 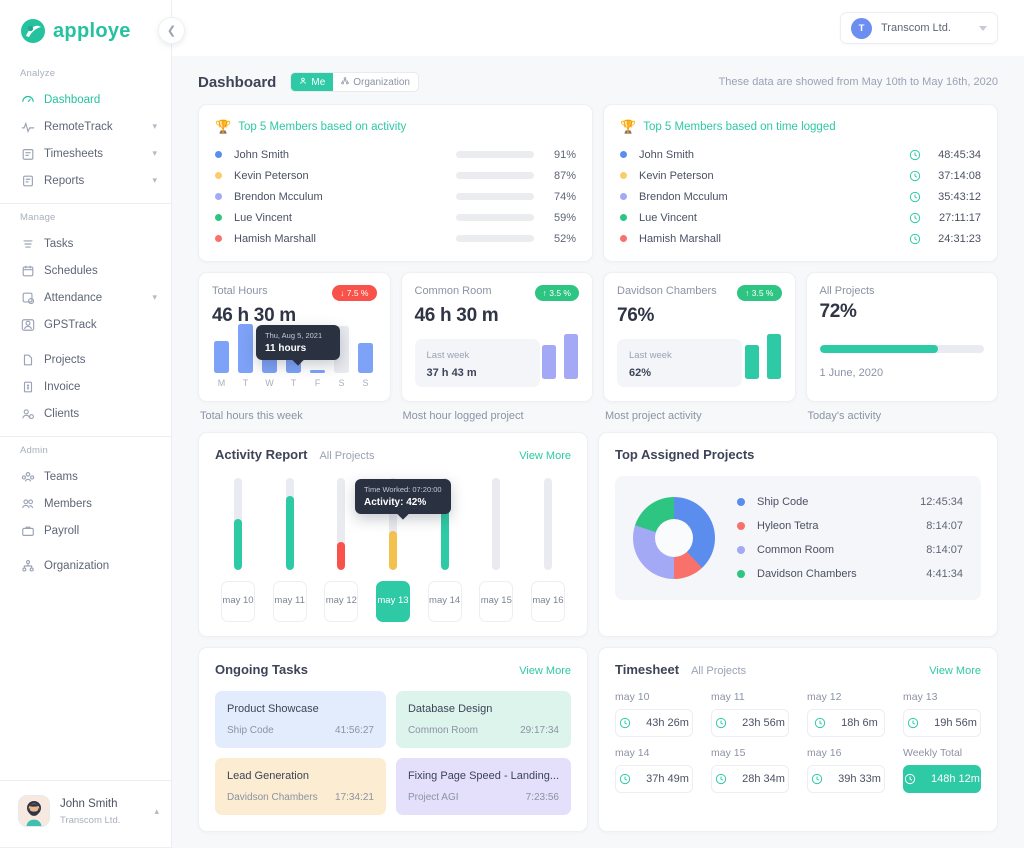 What do you see at coordinates (728, 697) in the screenshot?
I see `timesheet-day: may 11` at bounding box center [728, 697].